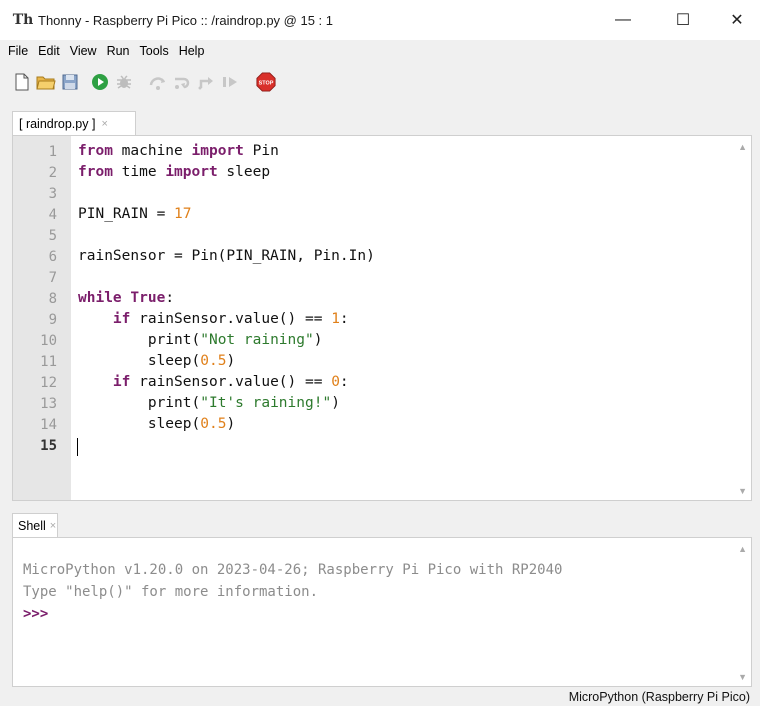  What do you see at coordinates (206, 82) in the screenshot?
I see `step-out-icon` at bounding box center [206, 82].